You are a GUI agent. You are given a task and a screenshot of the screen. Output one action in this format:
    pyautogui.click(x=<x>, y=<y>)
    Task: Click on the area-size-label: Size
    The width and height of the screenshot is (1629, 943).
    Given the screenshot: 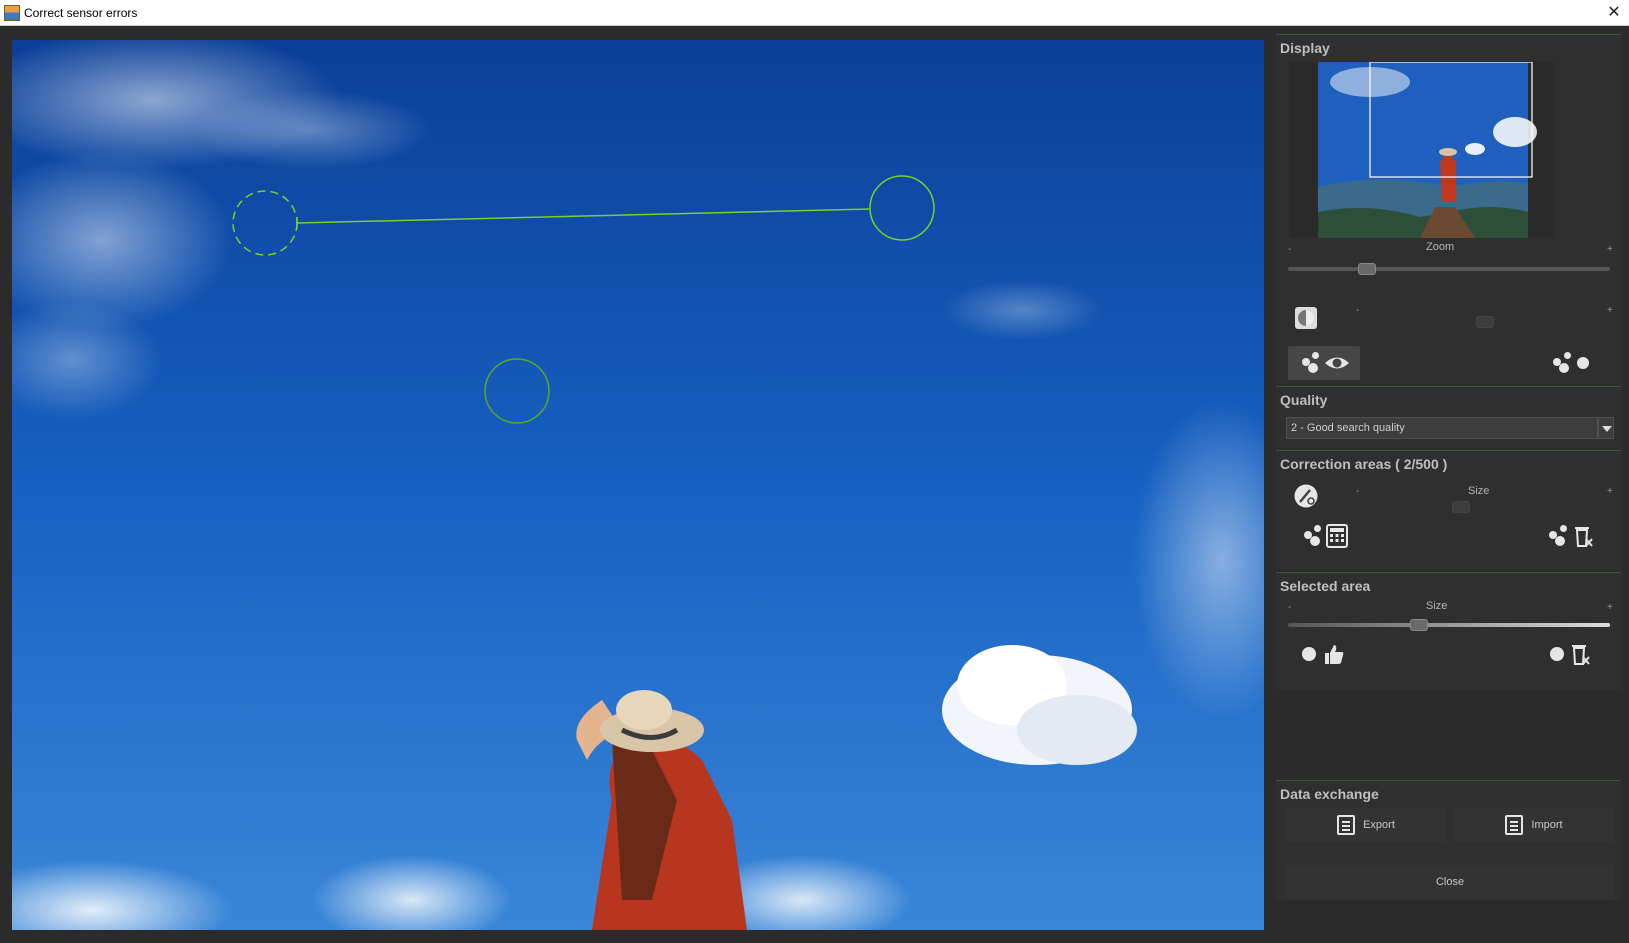 What is the action you would take?
    pyautogui.click(x=1479, y=491)
    